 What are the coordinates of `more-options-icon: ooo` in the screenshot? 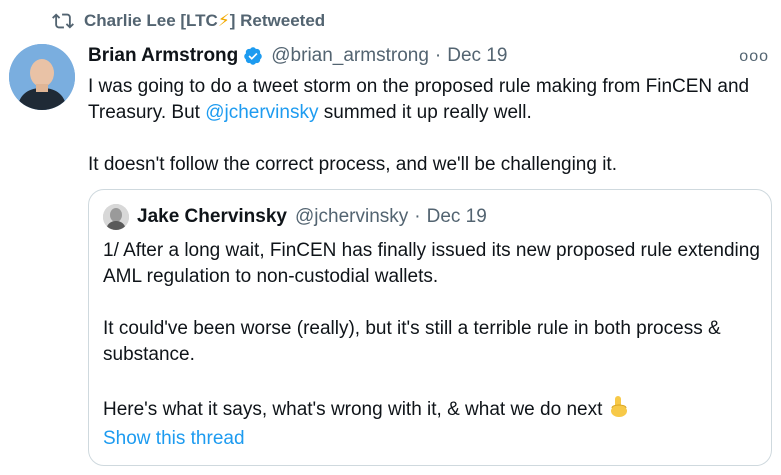 It's located at (754, 57).